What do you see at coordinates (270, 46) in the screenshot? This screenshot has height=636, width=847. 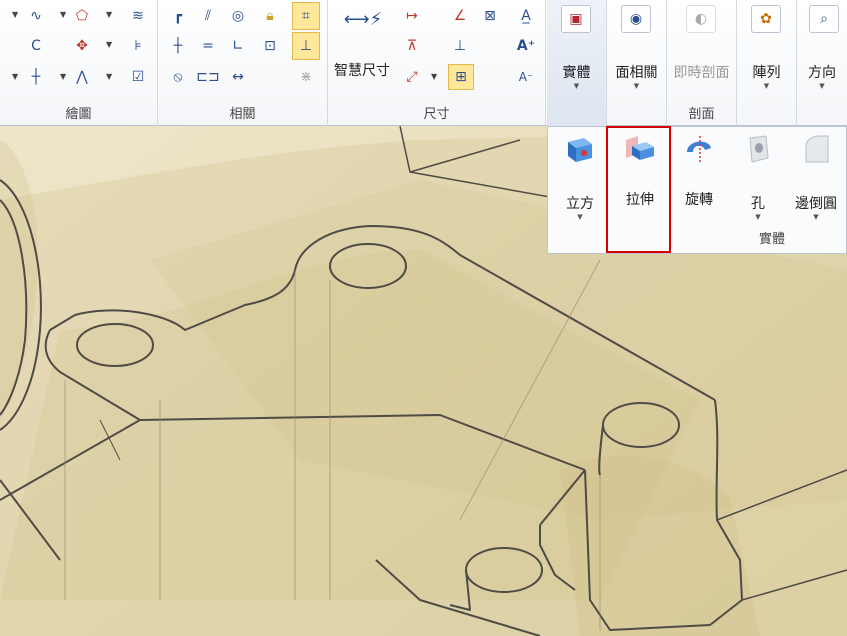 I see `rigid-set-icon: ⊡` at bounding box center [270, 46].